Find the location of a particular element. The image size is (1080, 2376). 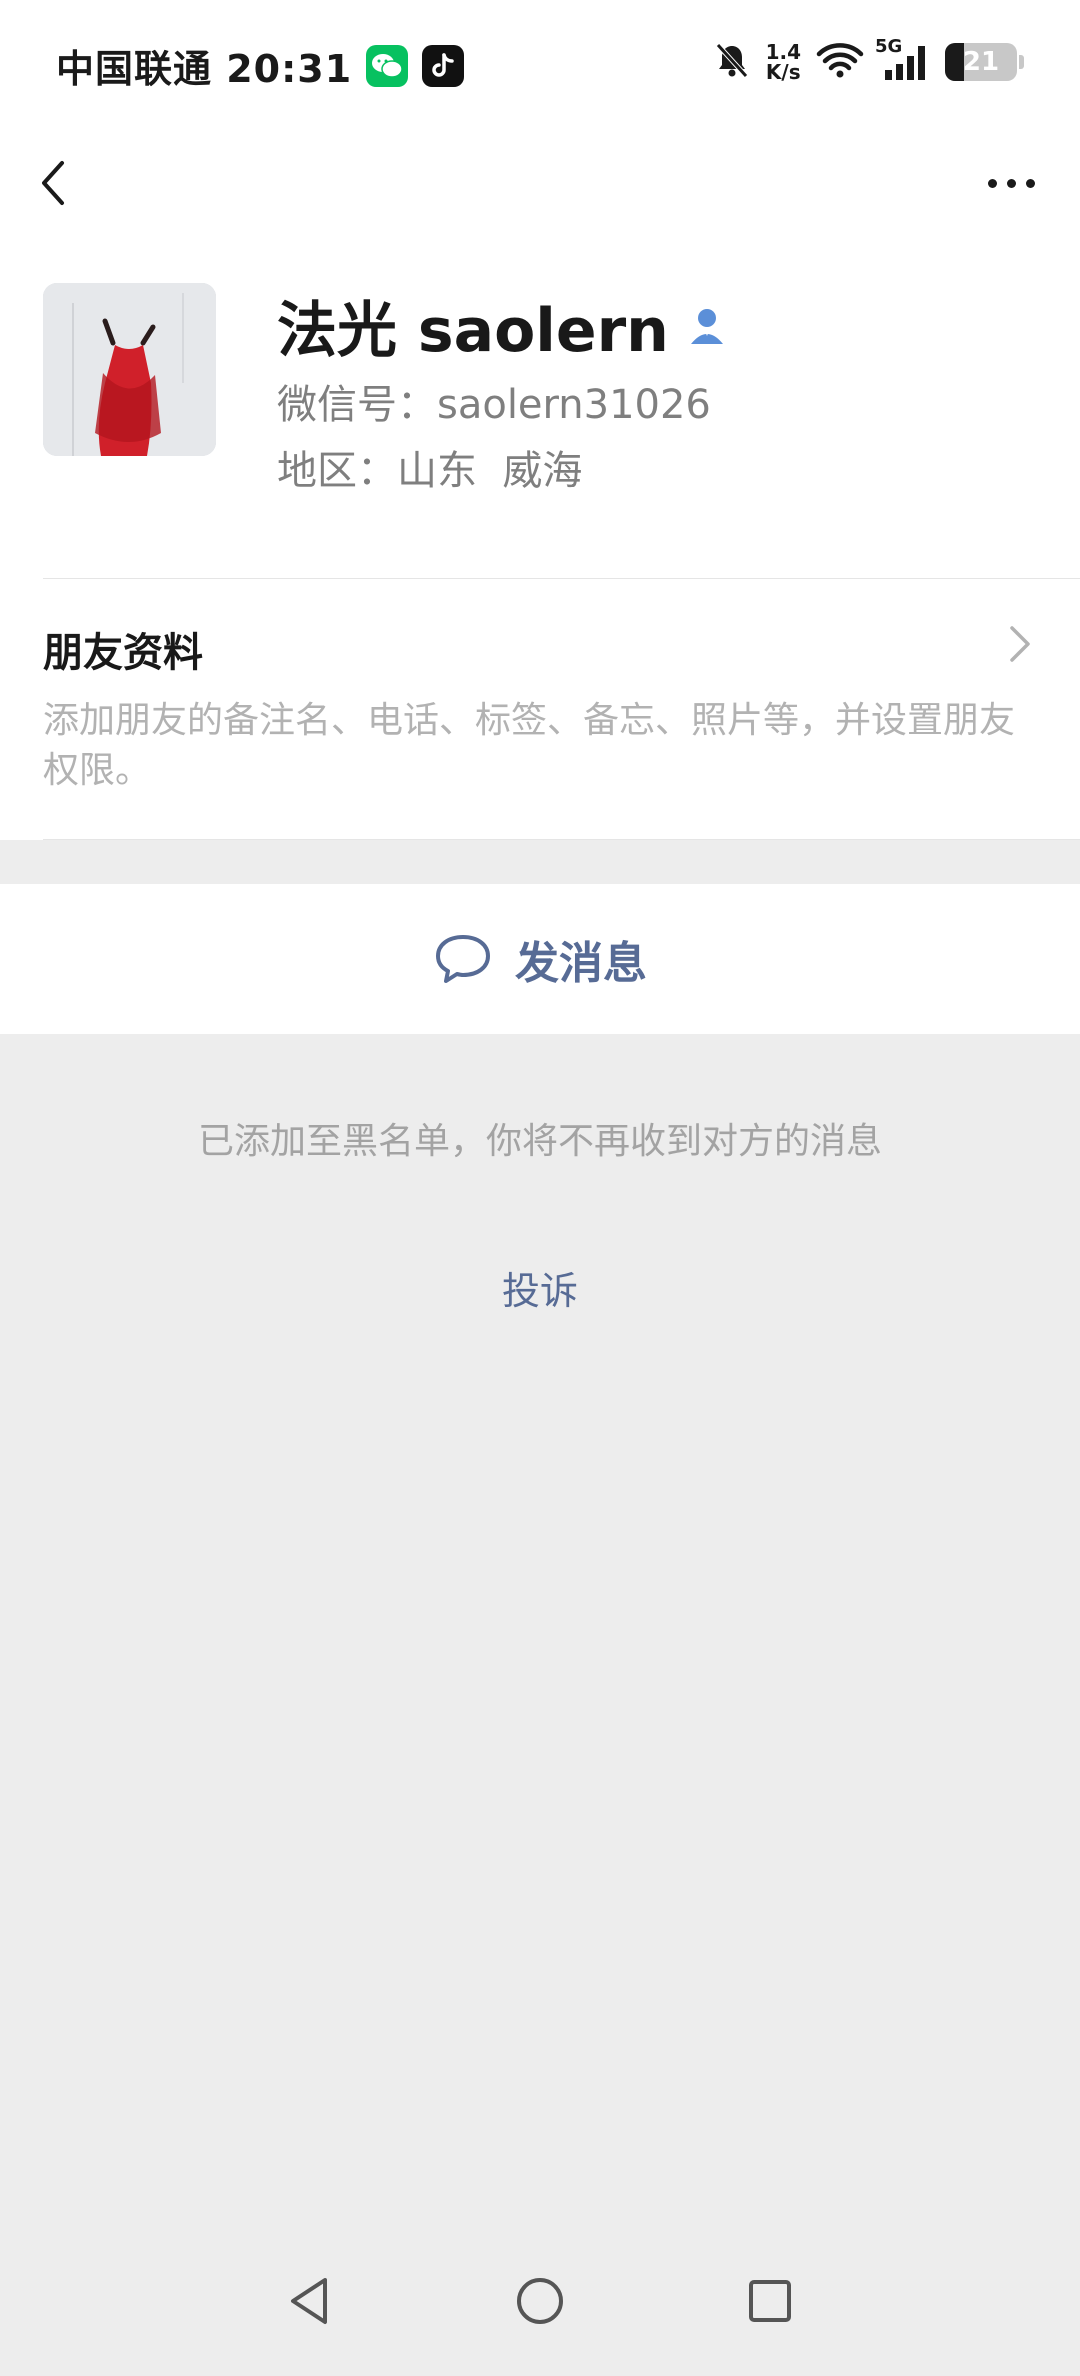

status-bar: 中国联通 20:31 1.4 K/s 5G 21 is located at coordinates (540, 65).